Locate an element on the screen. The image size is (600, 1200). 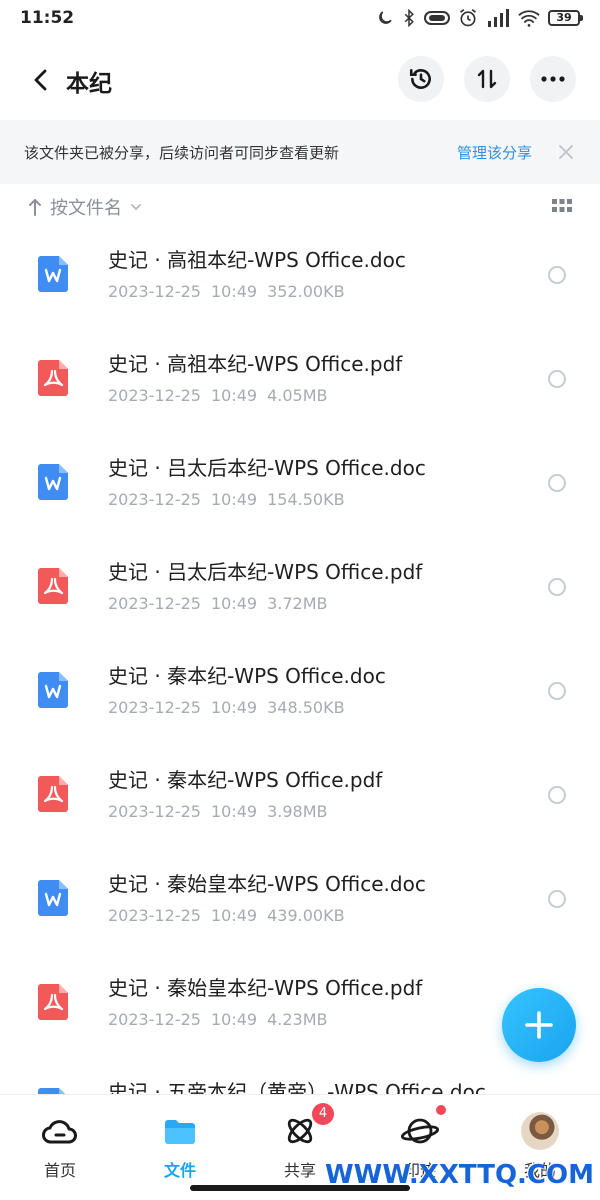
file-size: 4.05MB is located at coordinates (297, 395).